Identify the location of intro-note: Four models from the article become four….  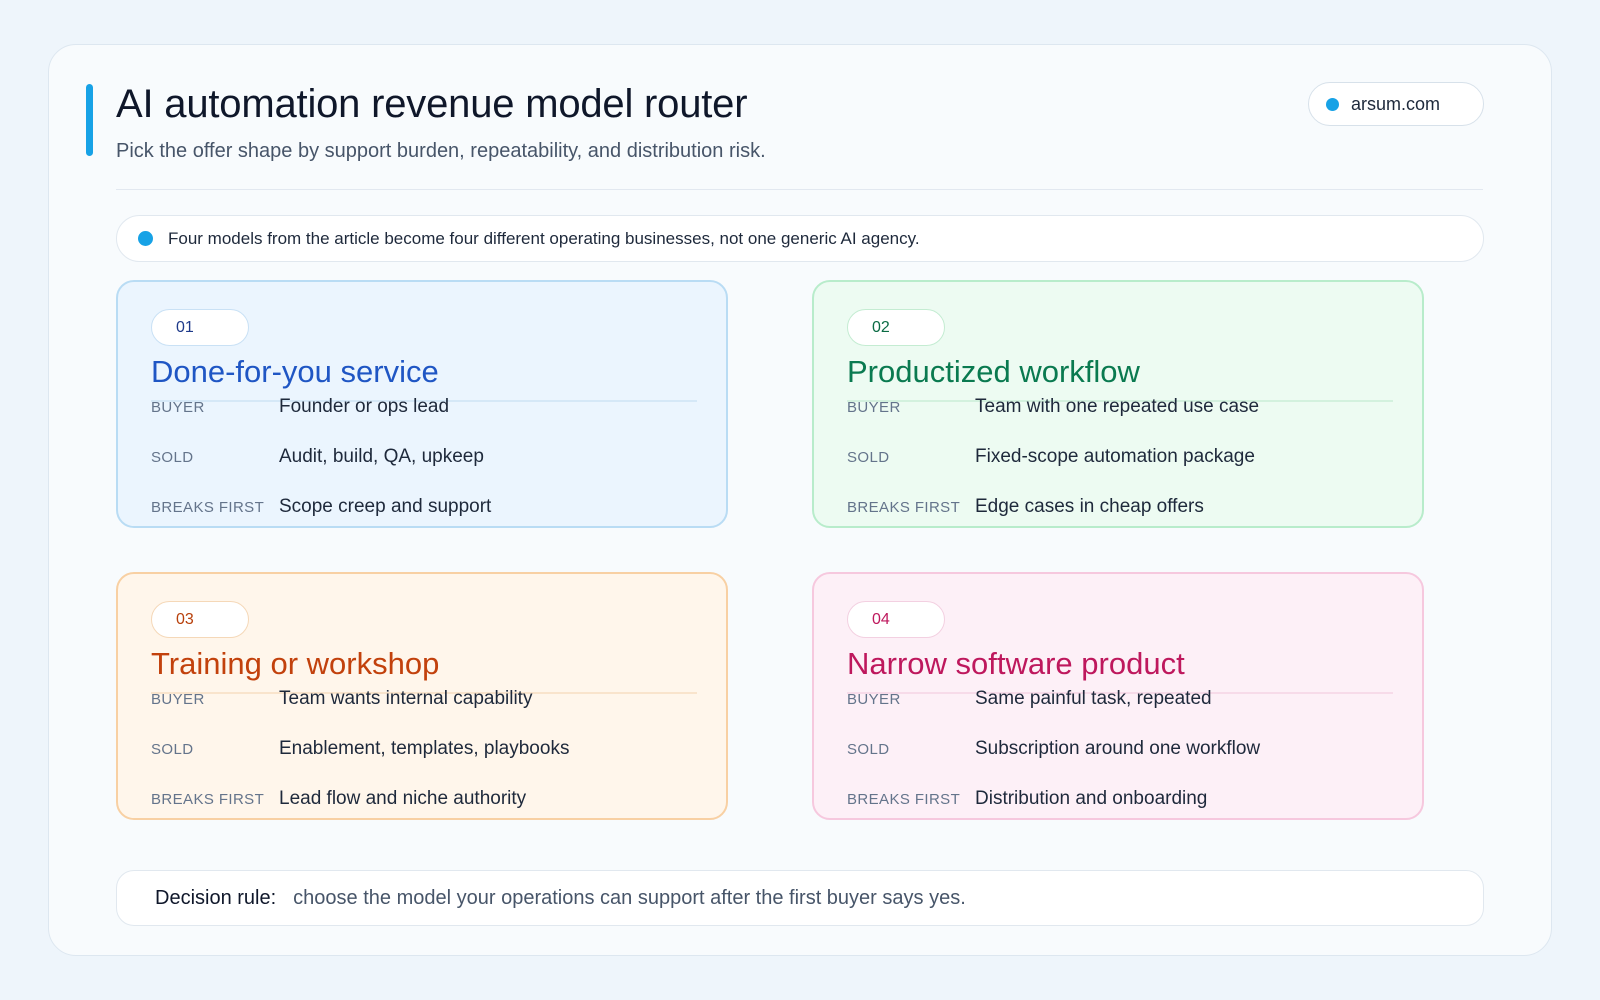
(800, 238).